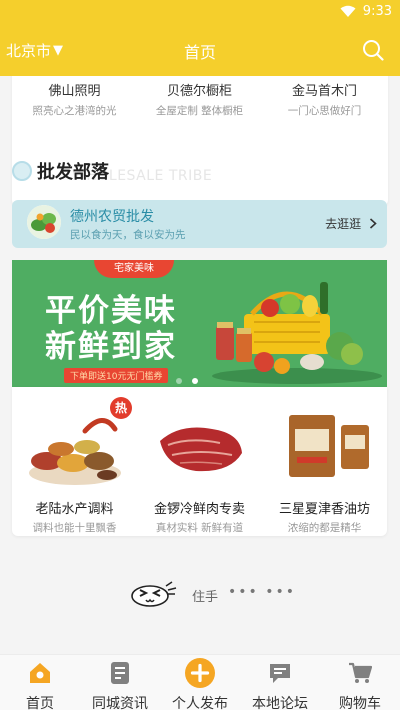 The height and width of the screenshot is (710, 400). I want to click on brand-slogan: 一门心思做好门, so click(324, 111).